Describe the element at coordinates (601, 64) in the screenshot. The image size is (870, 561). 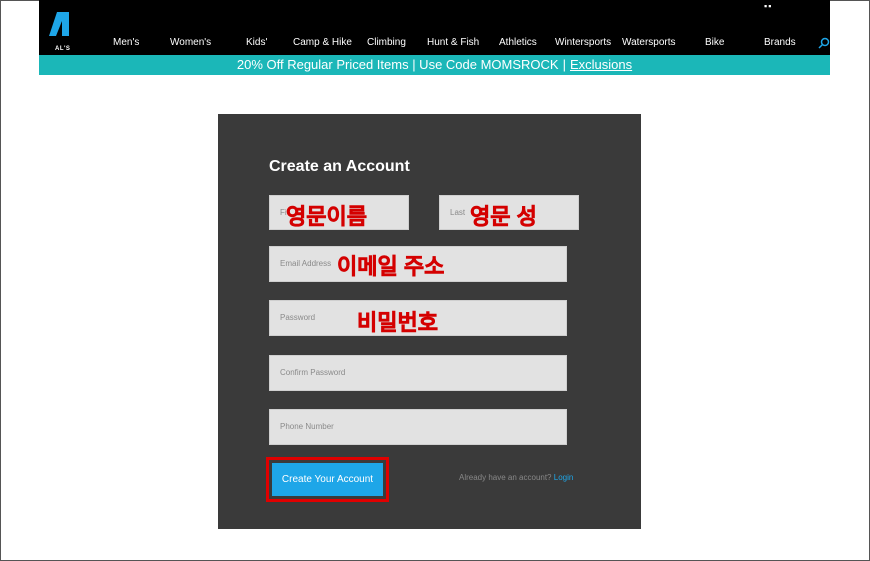
I see `exclusions-link: Exclusions` at that location.